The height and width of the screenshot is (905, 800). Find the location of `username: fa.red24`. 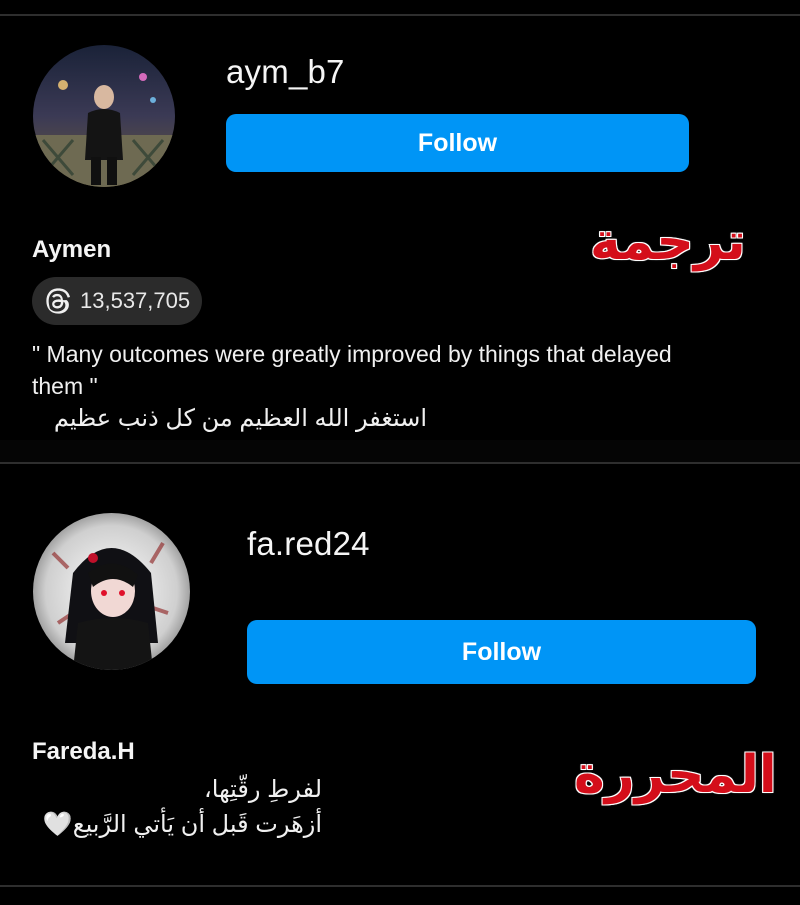

username: fa.red24 is located at coordinates (308, 543).